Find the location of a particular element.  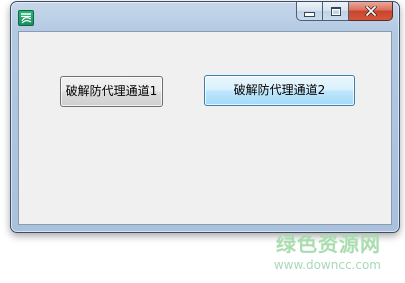

watermark: 绿色资源网 www.downcc.com is located at coordinates (327, 252).